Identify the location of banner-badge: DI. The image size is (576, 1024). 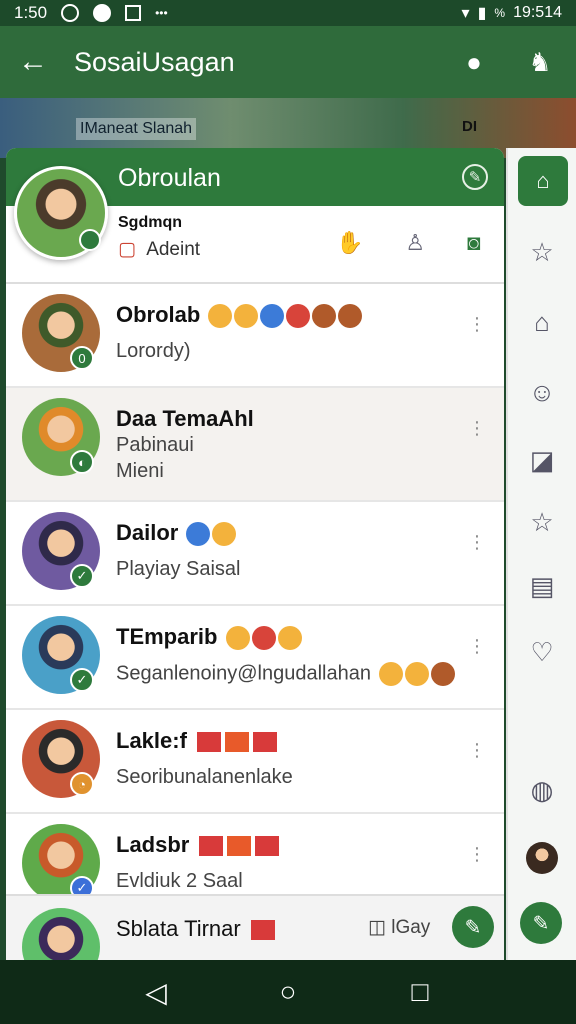
(469, 126).